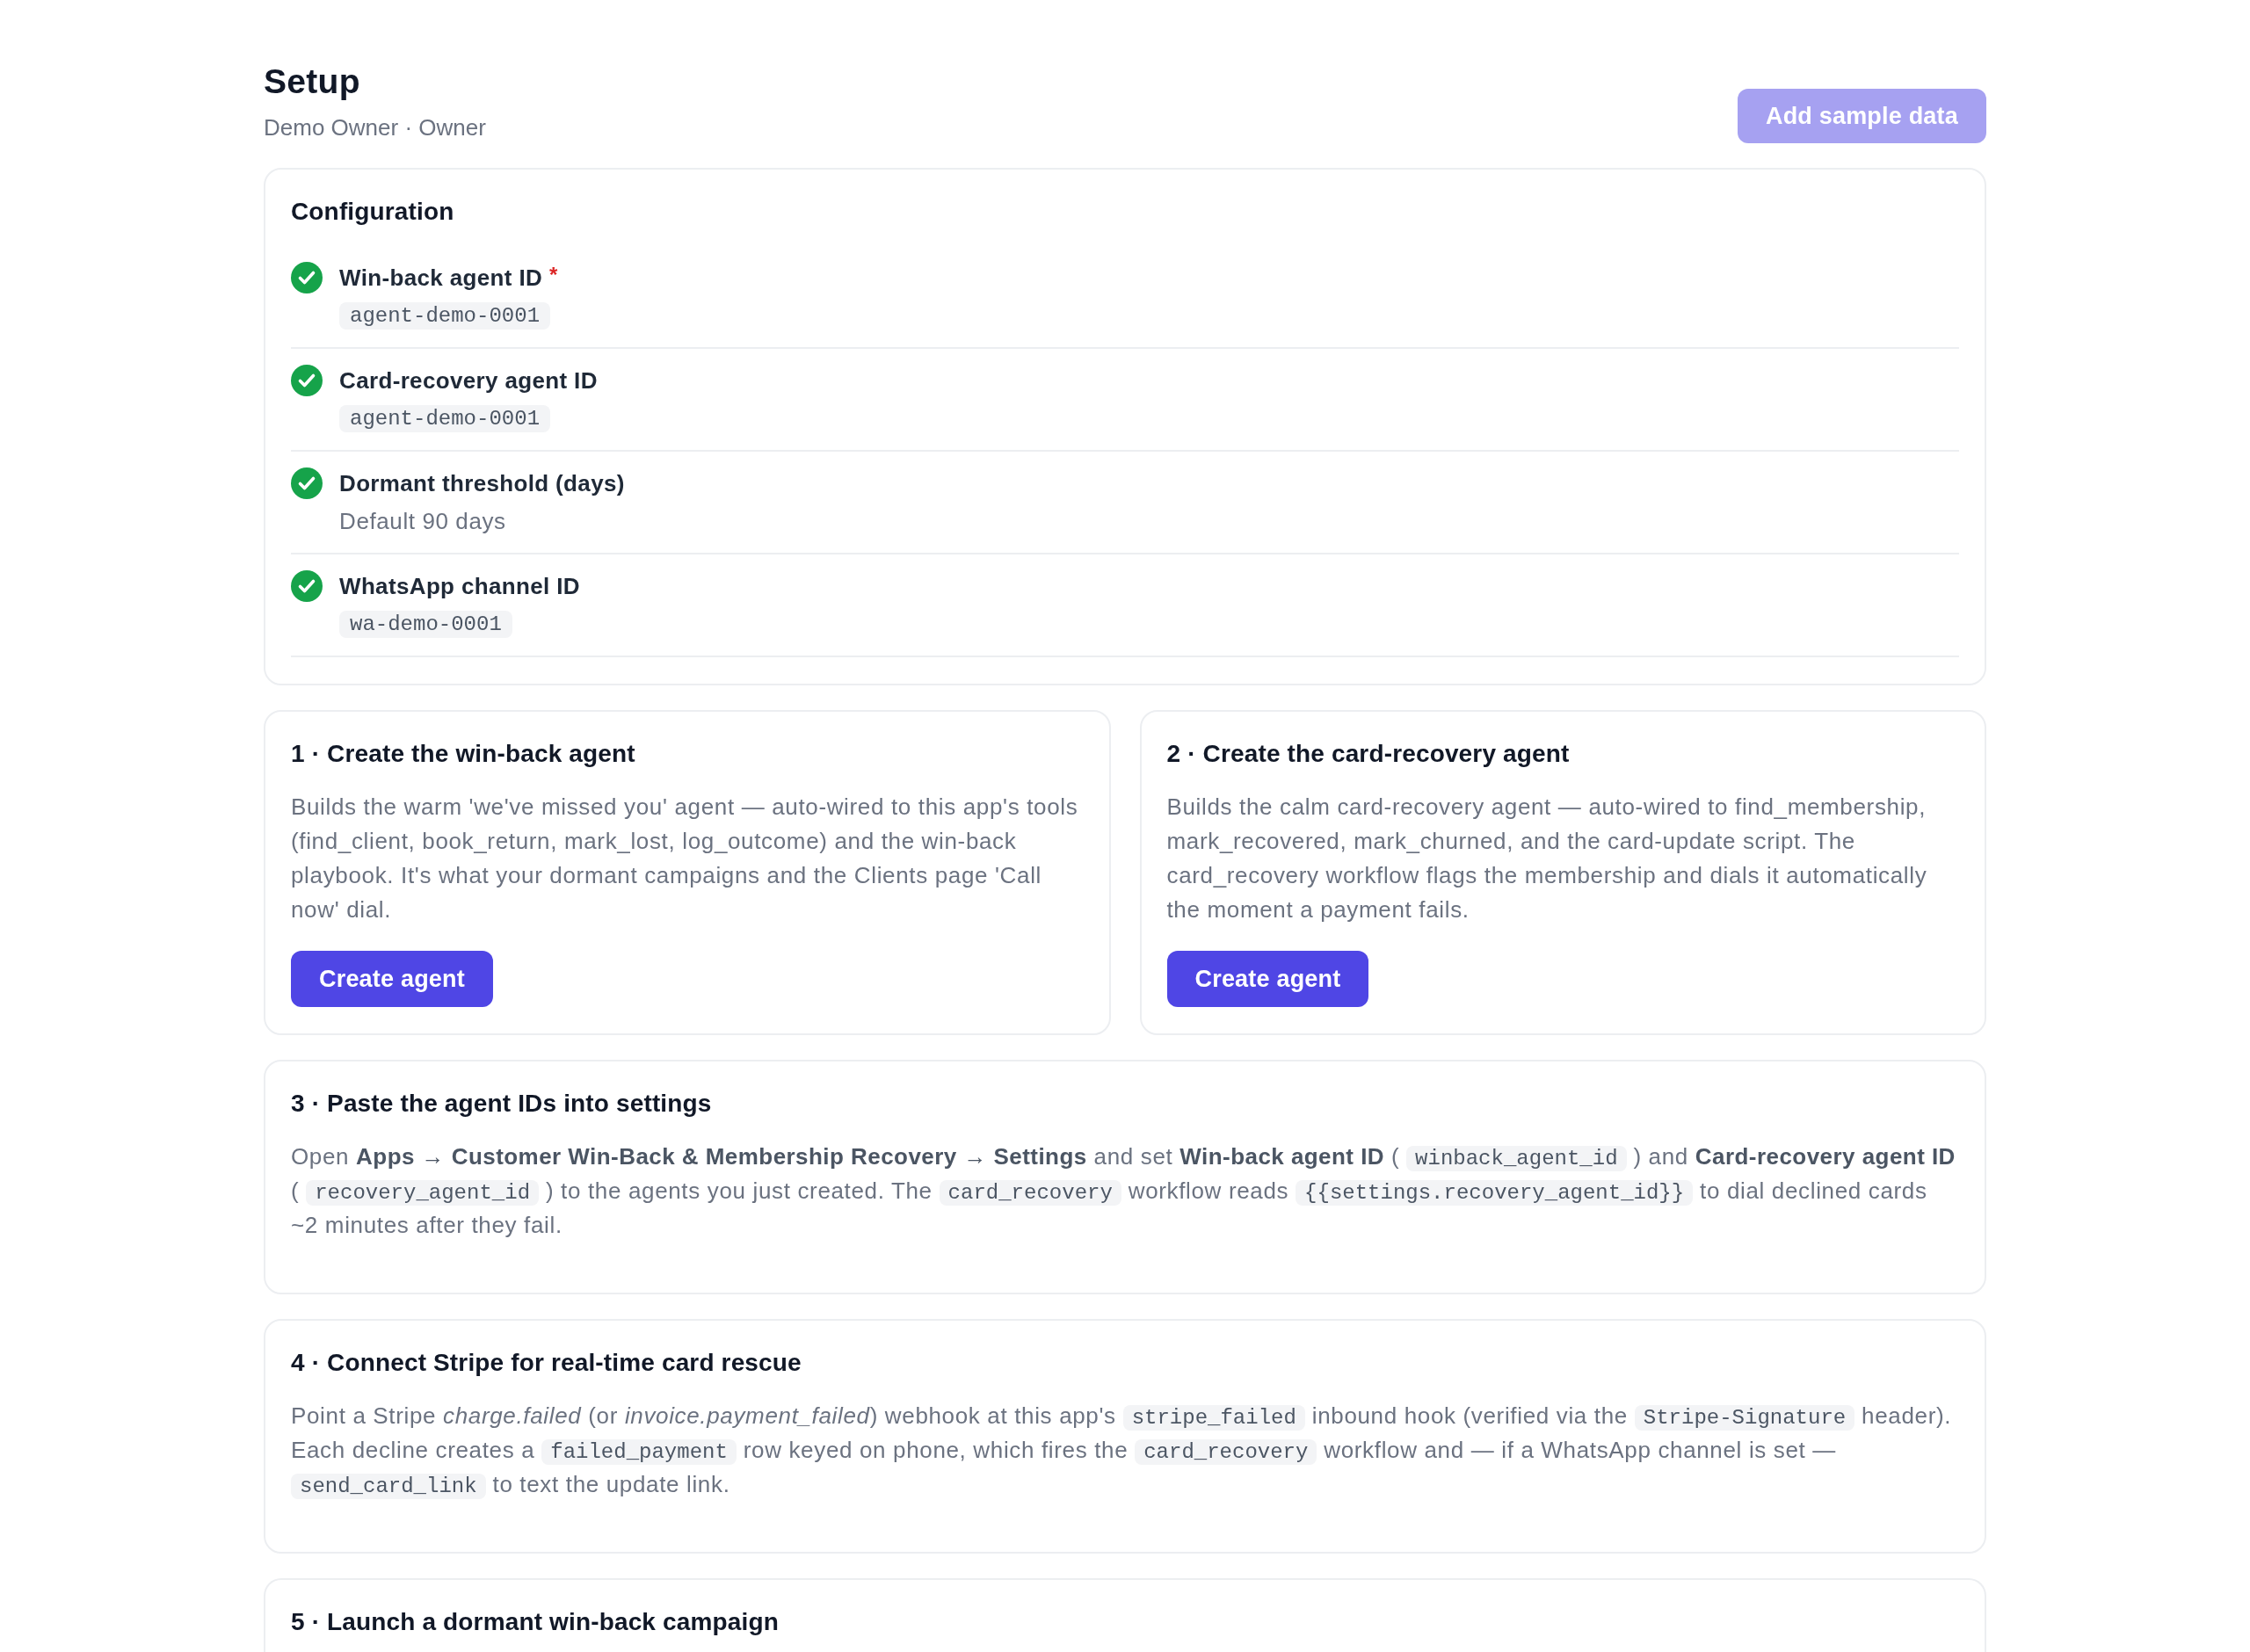  Describe the element at coordinates (312, 82) in the screenshot. I see `page-title: Setup` at that location.